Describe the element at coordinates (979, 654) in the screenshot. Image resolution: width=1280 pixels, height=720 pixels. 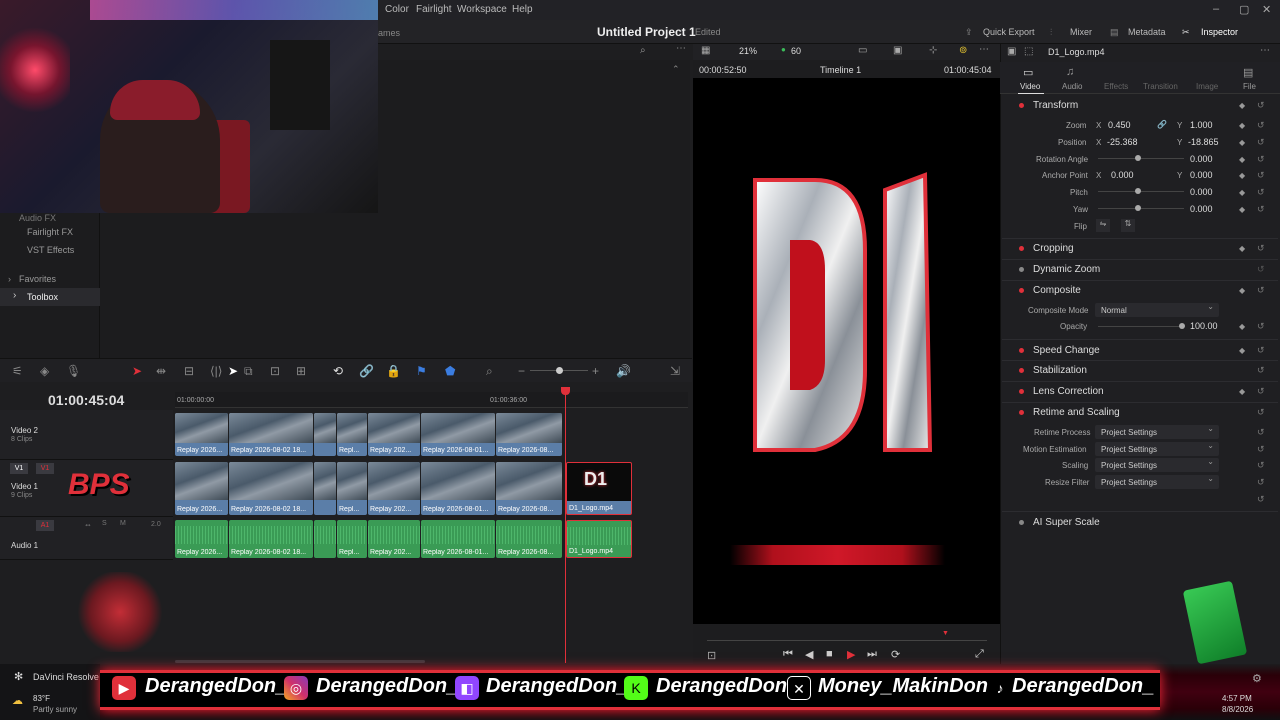
I see `fullscreen-viewer-icon: ⤢` at that location.